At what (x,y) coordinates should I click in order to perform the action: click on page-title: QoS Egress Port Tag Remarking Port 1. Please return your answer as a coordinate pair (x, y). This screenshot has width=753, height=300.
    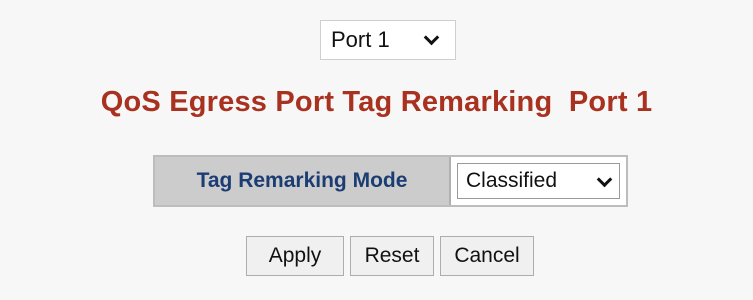
    Looking at the image, I should click on (376, 102).